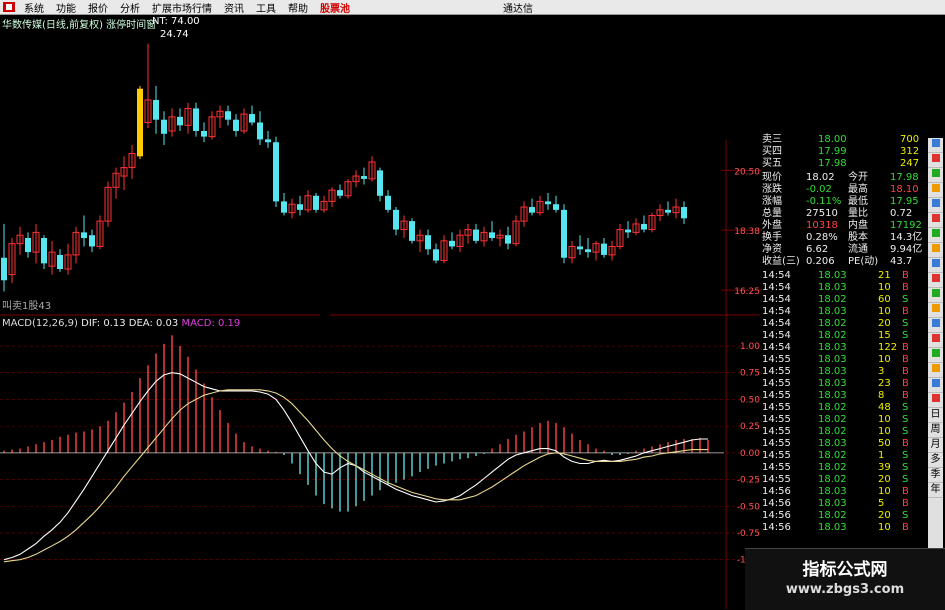 The image size is (945, 610). What do you see at coordinates (781, 261) in the screenshot?
I see `stat-label: 收益(三)` at bounding box center [781, 261].